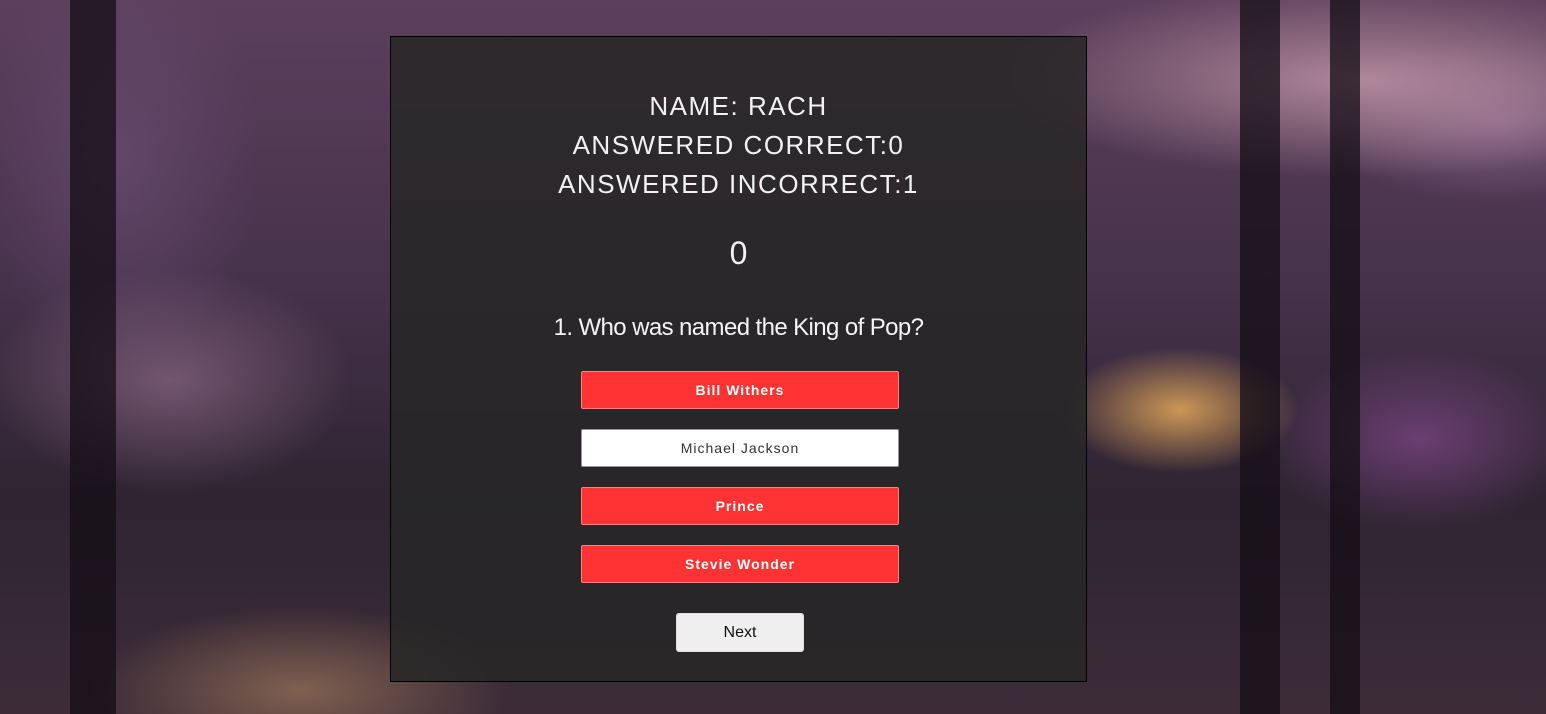 This screenshot has width=1546, height=714. Describe the element at coordinates (740, 390) in the screenshot. I see `answer-button-bill-withers: Bill Withers` at that location.